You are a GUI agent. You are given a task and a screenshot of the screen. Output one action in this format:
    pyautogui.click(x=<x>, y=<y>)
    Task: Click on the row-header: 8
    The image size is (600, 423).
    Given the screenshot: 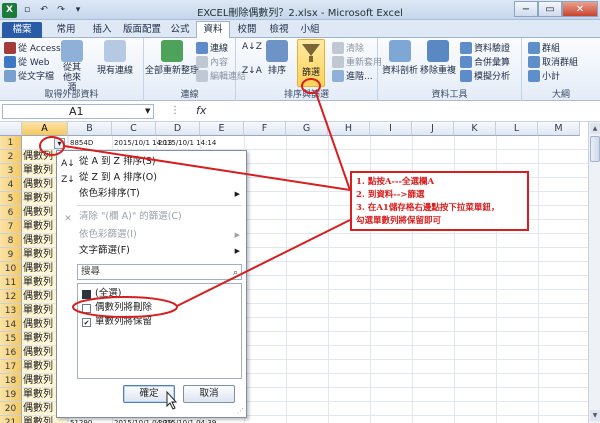 What is the action you would take?
    pyautogui.click(x=11, y=241)
    